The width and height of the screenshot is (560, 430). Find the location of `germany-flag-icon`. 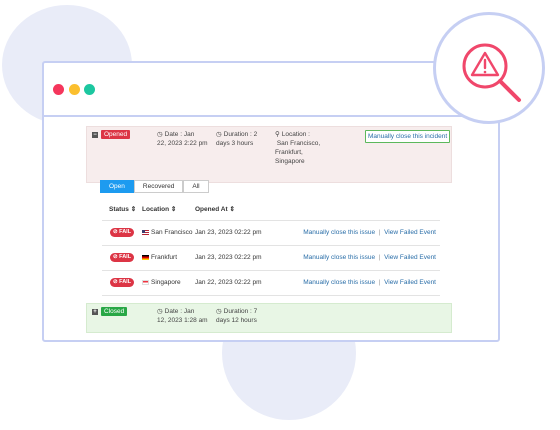

germany-flag-icon is located at coordinates (145, 257).